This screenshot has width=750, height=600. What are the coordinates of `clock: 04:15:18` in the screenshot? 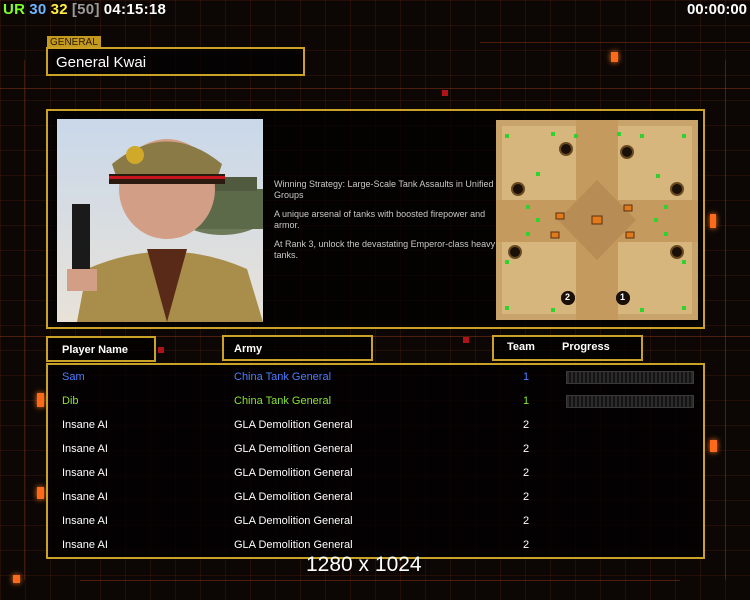 It's located at (135, 9).